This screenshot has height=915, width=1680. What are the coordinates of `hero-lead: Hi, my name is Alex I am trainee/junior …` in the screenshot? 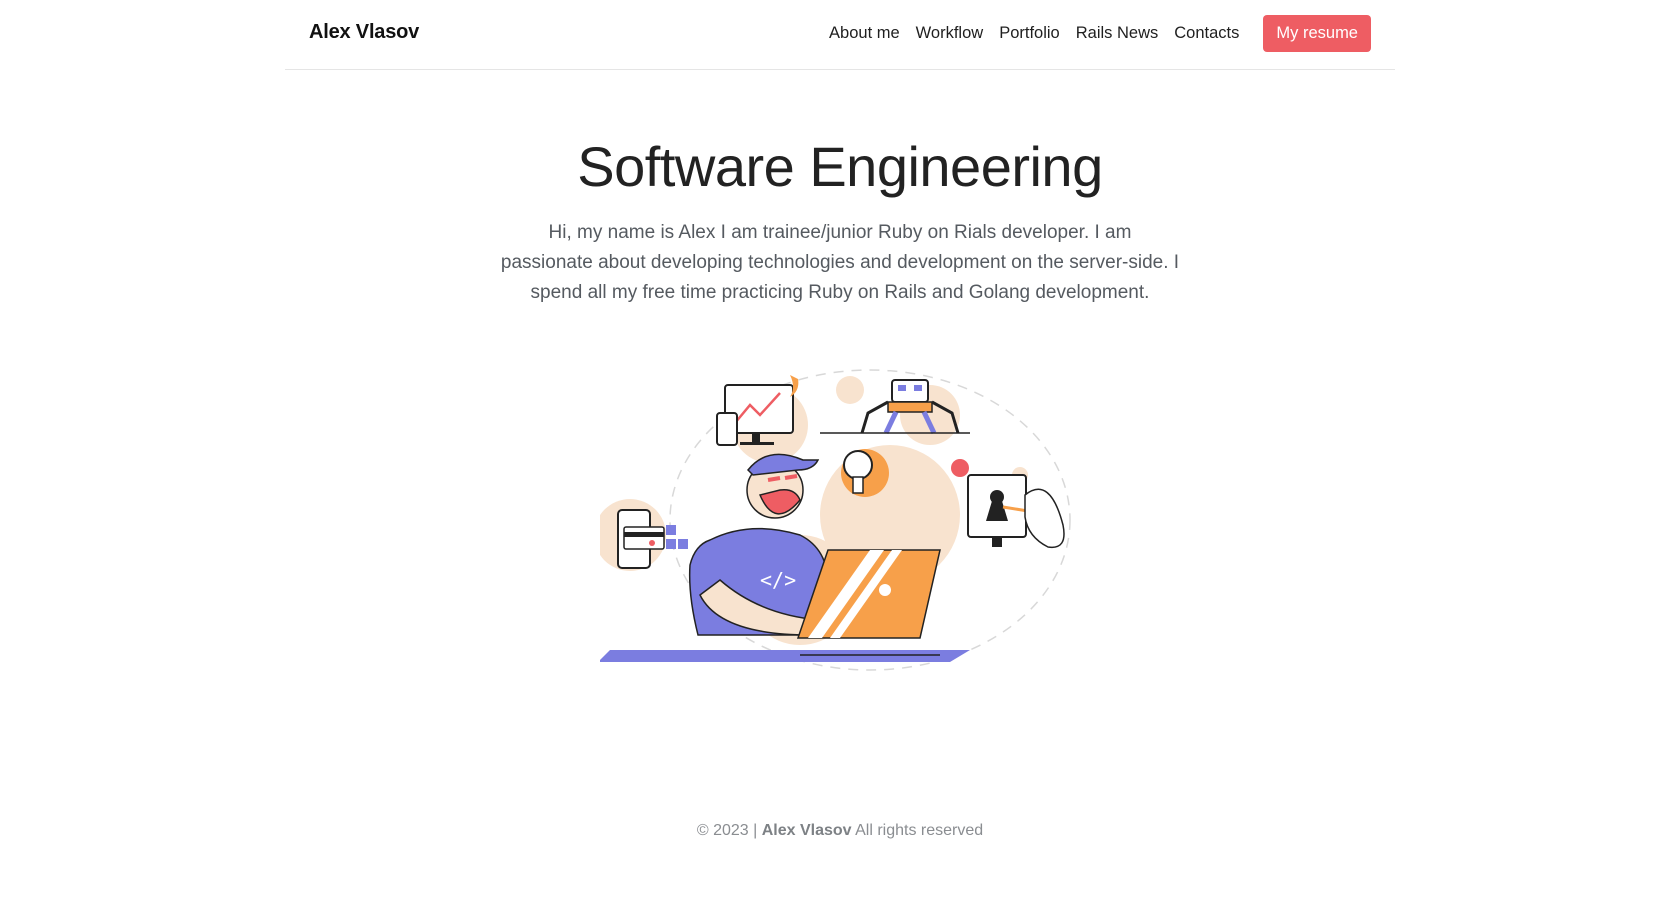 It's located at (840, 262).